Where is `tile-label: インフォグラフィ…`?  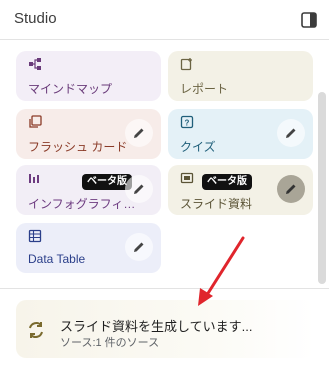 tile-label: インフォグラフィ… is located at coordinates (82, 204).